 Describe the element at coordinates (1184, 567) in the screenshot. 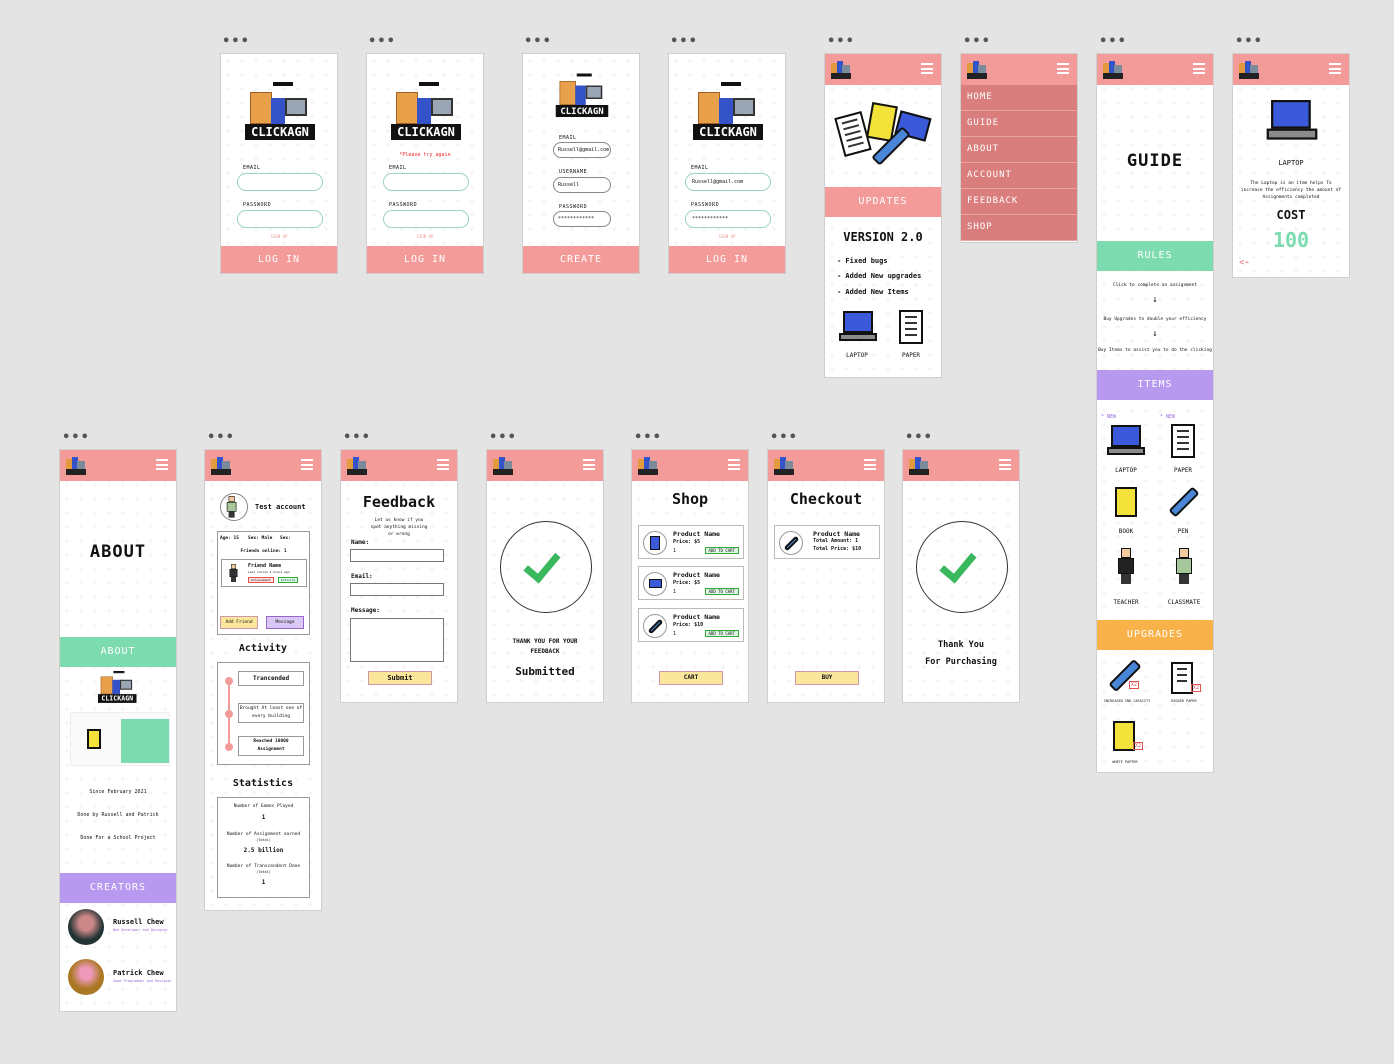

I see `classmate-icon` at that location.